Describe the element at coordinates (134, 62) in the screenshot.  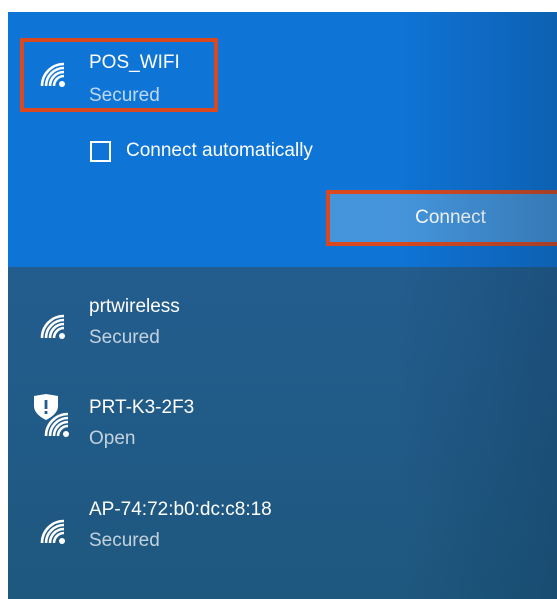
I see `network-name: POS_WIFI` at that location.